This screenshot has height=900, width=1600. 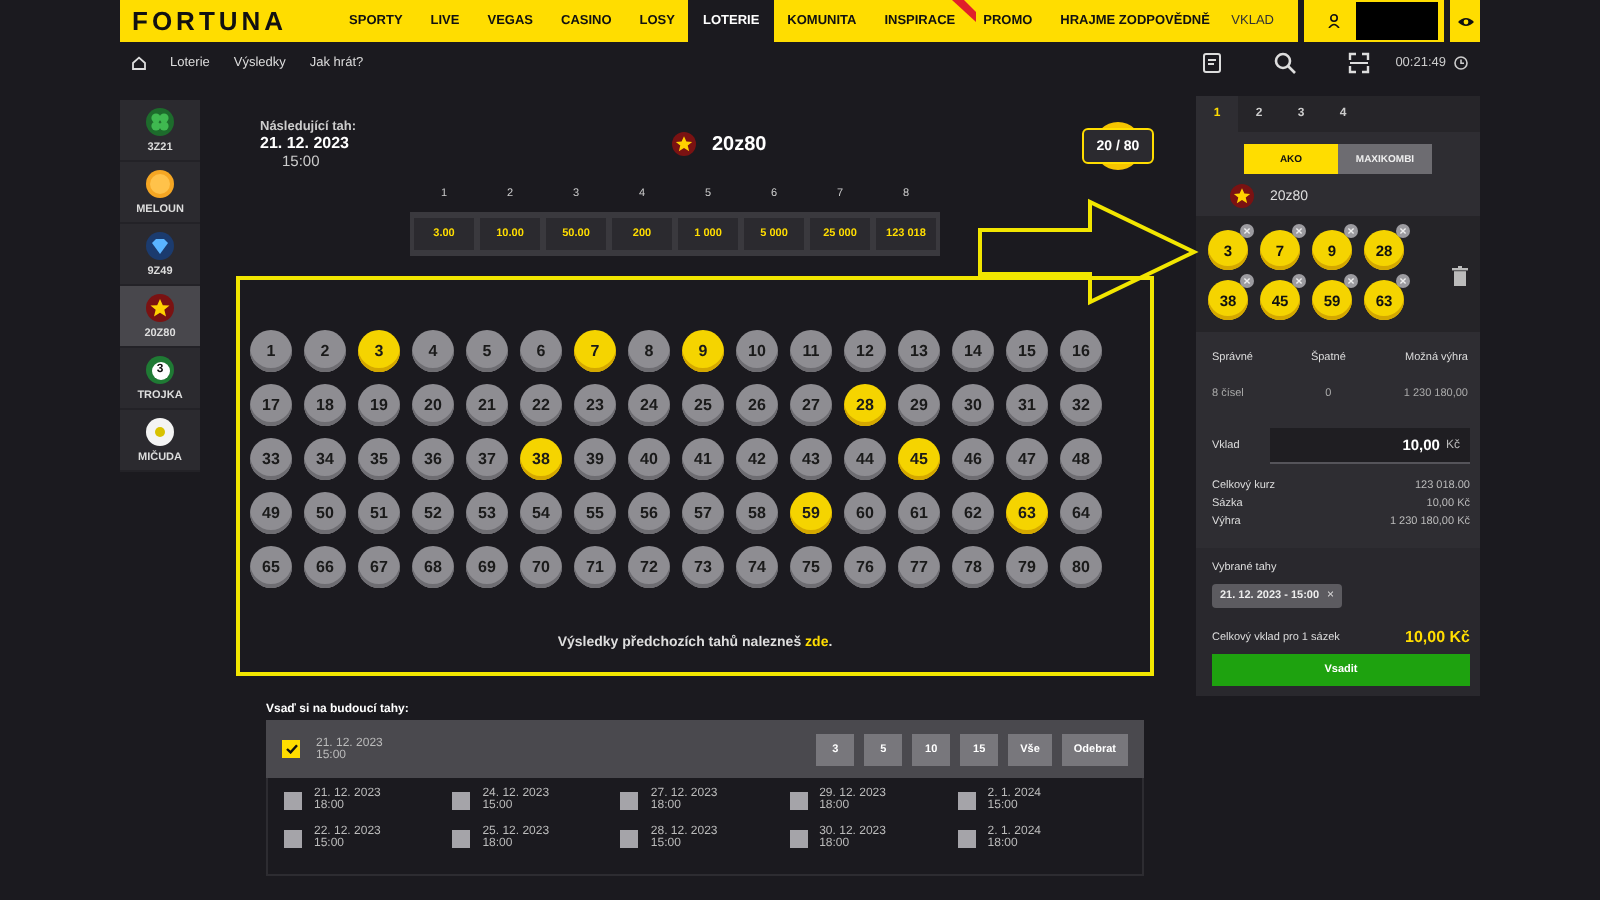 I want to click on number-ball: 39, so click(x=595, y=459).